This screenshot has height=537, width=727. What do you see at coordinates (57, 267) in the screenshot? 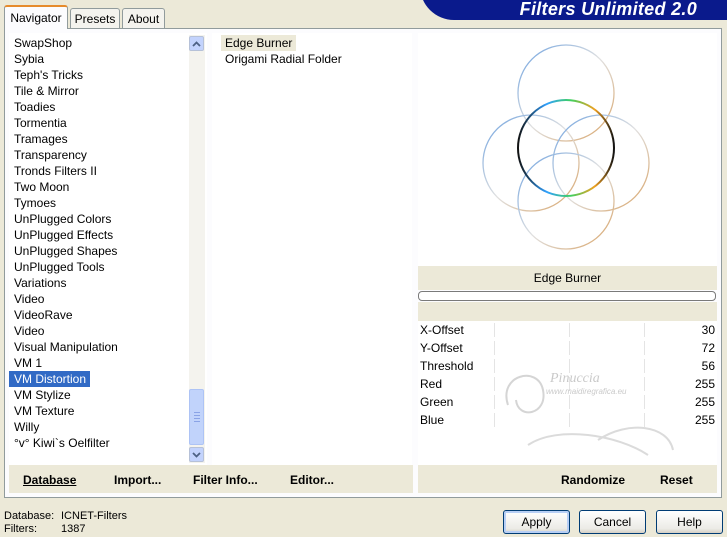
I see `category-item: UnPlugged Tools` at bounding box center [57, 267].